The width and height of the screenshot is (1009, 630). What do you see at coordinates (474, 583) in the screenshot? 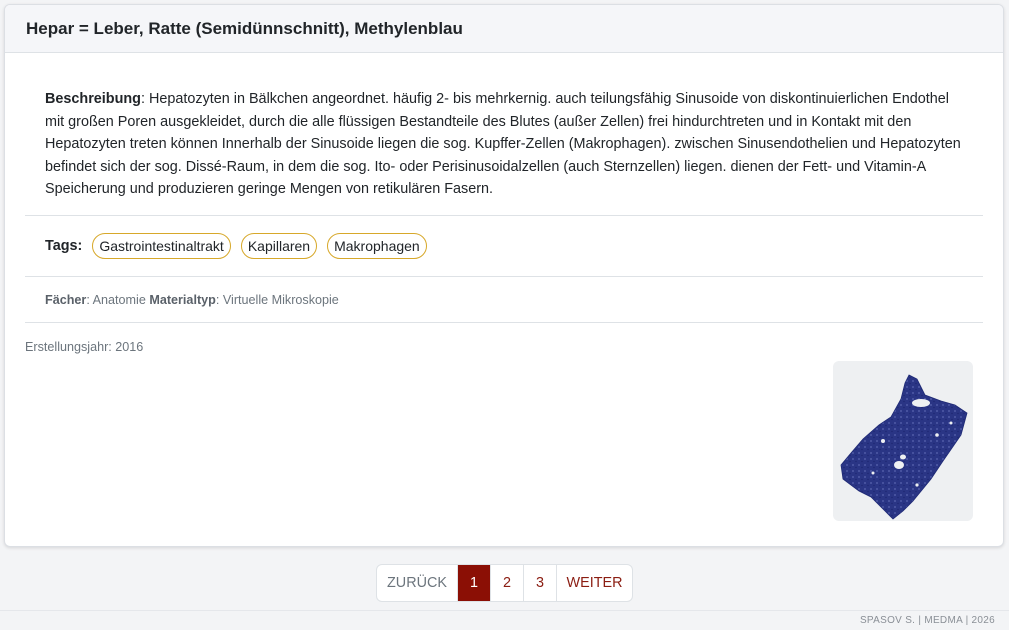
I see `page-1-button: 1` at bounding box center [474, 583].